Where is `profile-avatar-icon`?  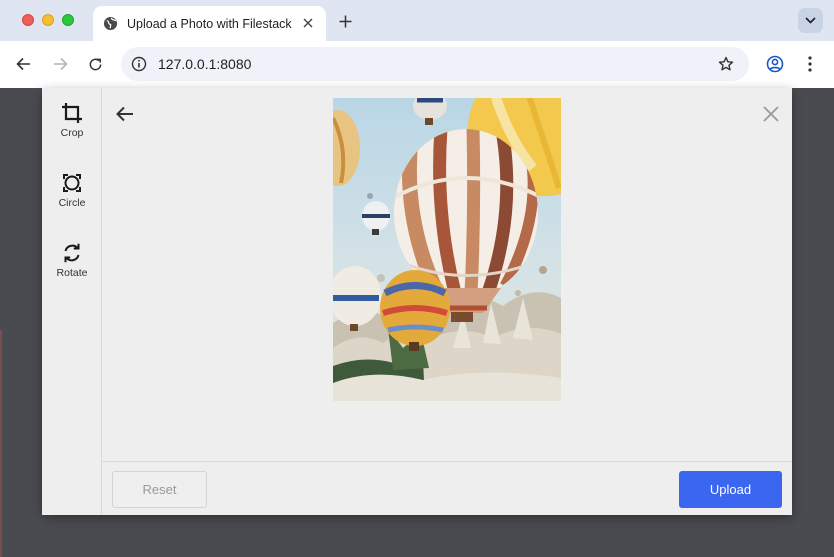
profile-avatar-icon is located at coordinates (775, 64).